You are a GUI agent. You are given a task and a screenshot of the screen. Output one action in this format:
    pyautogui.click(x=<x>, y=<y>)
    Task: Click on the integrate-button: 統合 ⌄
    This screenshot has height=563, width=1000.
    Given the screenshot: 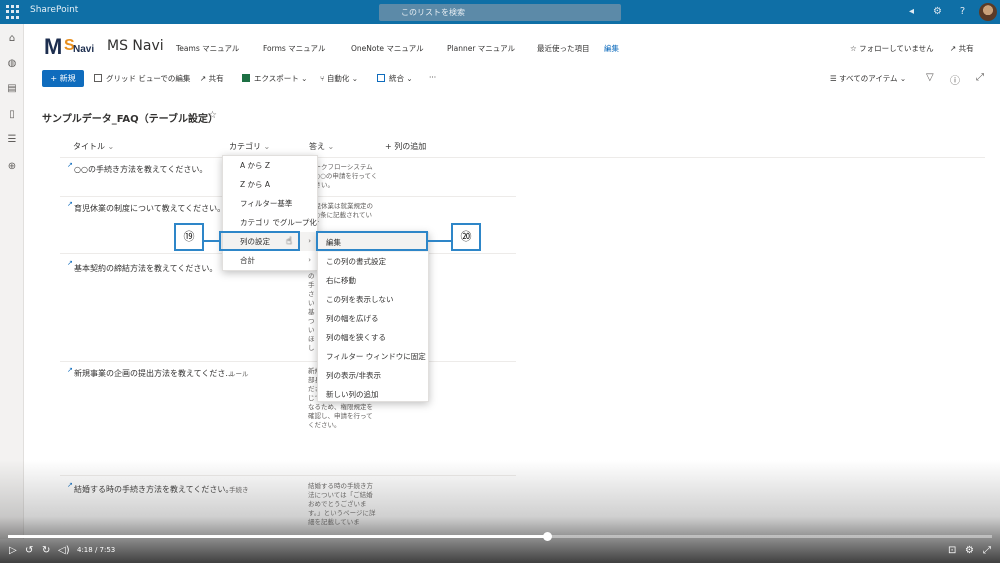 What is the action you would take?
    pyautogui.click(x=395, y=78)
    